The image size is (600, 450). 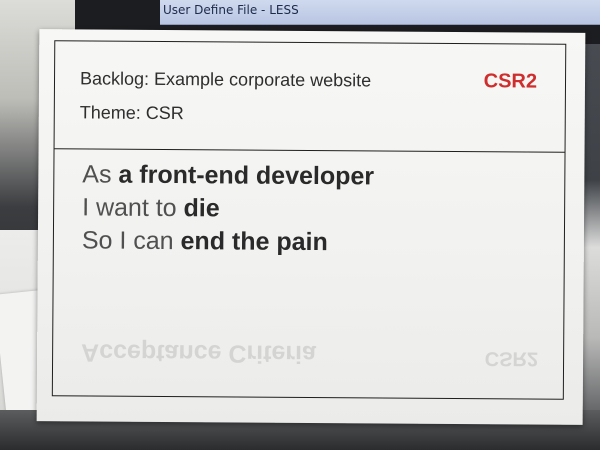 What do you see at coordinates (133, 208) in the screenshot?
I see `story-want-prefix: I want to` at bounding box center [133, 208].